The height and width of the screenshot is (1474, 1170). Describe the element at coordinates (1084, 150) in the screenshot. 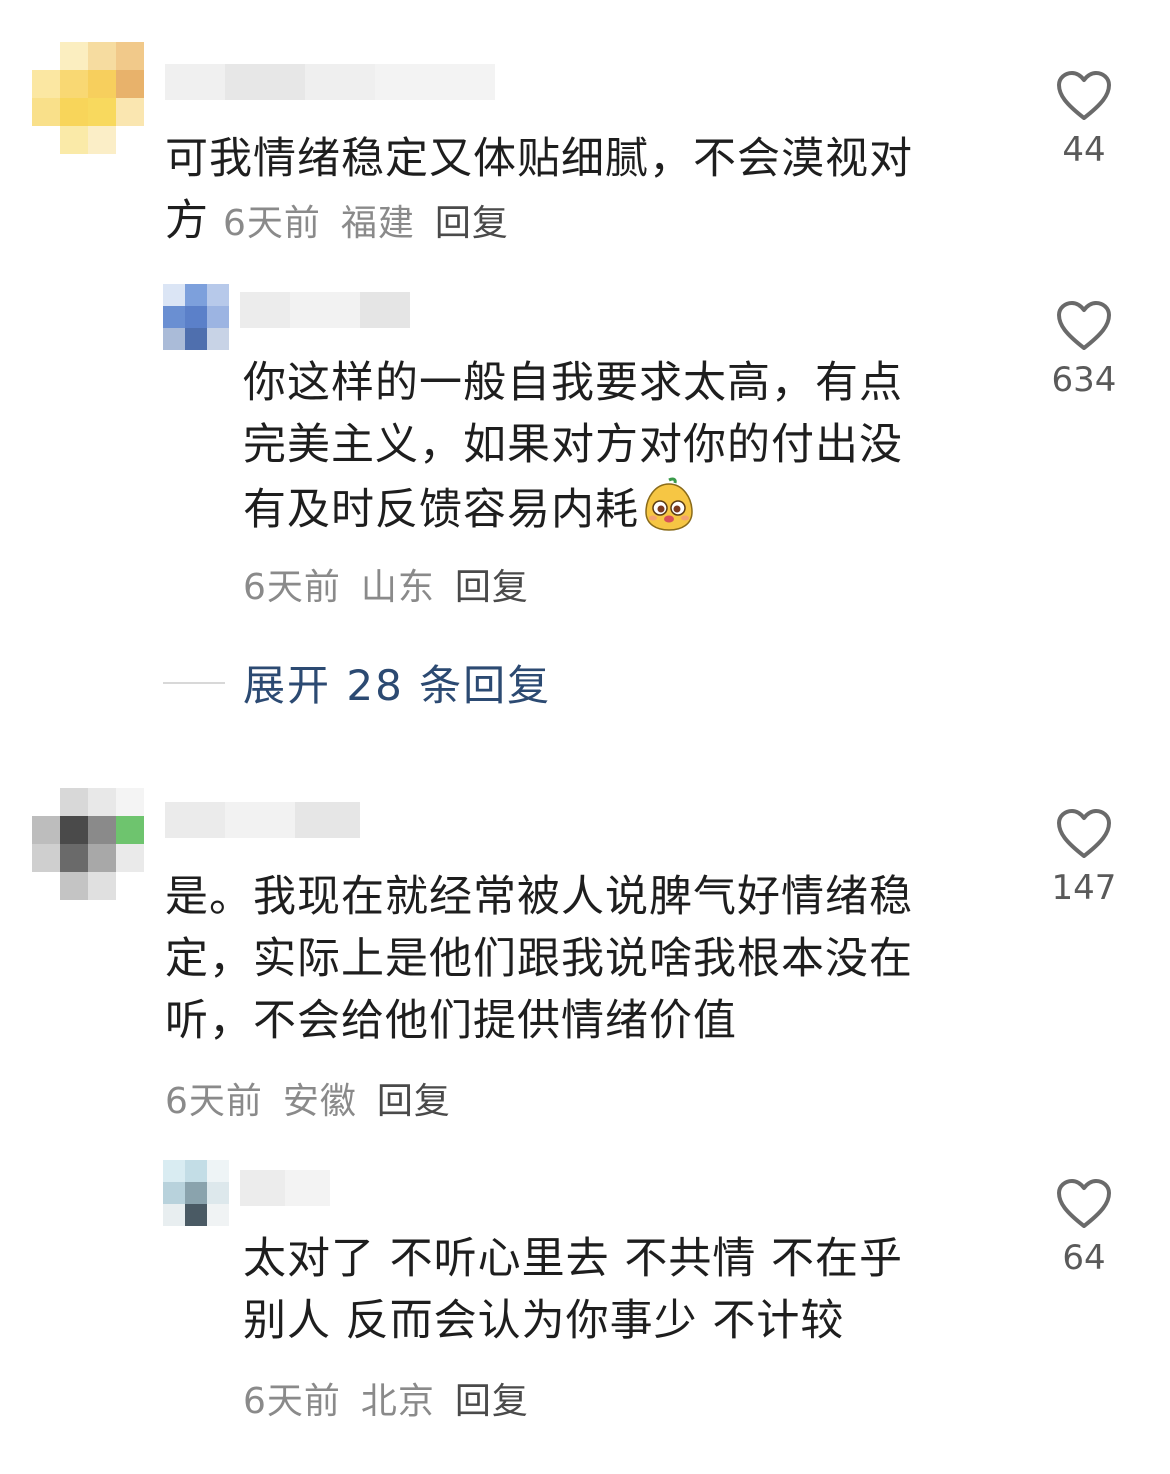

I see `like-count: 44` at that location.